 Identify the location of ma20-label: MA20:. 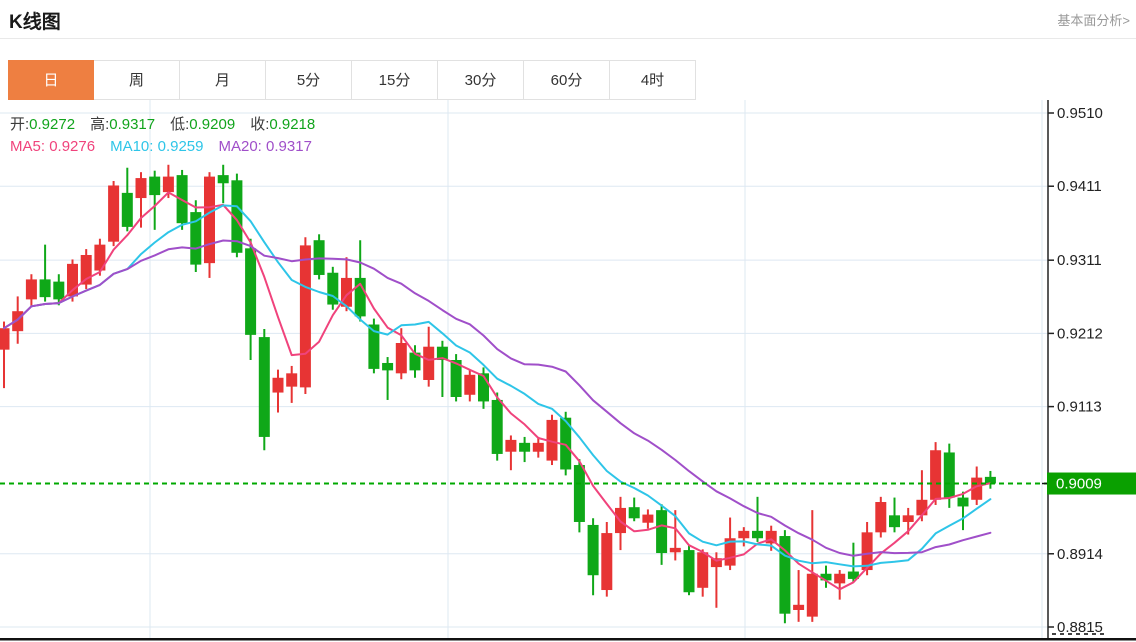
(242, 146).